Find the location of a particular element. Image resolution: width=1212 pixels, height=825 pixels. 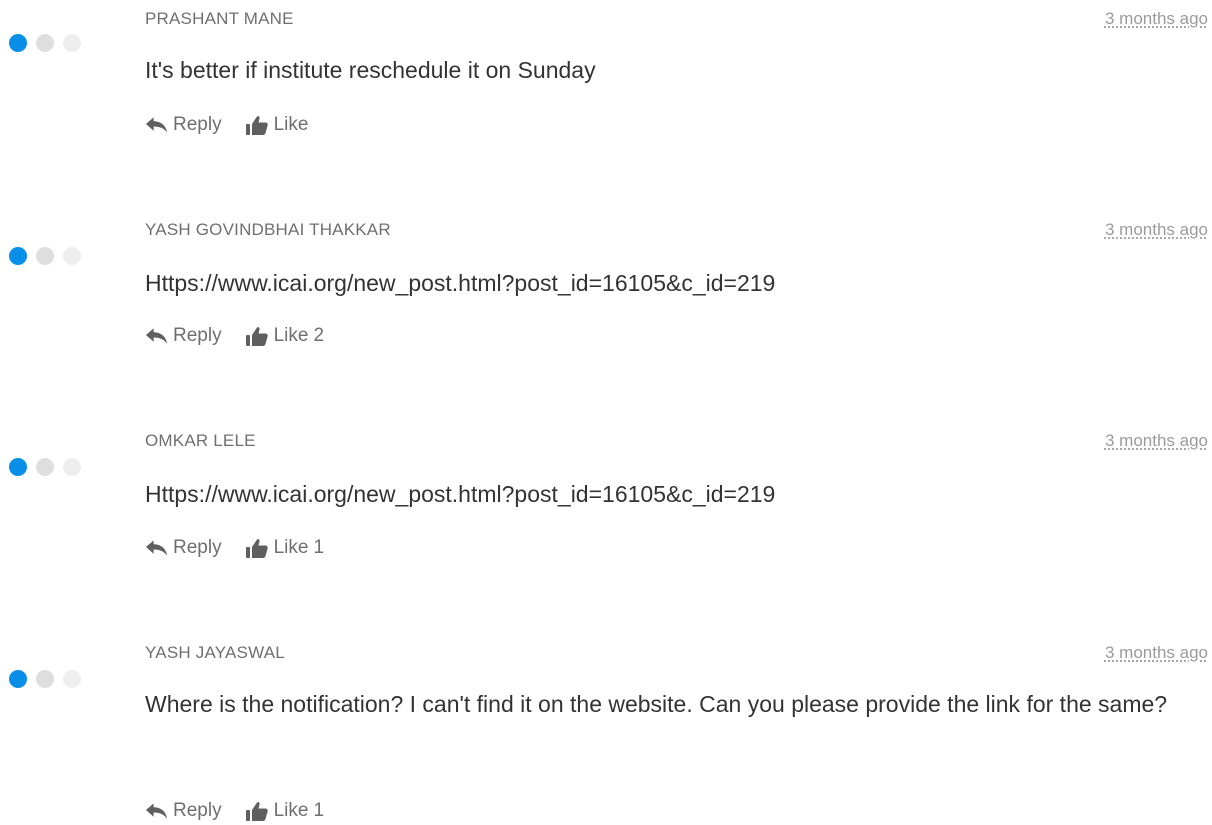

comment-author: YASH GOVINDBHAI THAKKAR is located at coordinates (268, 229).